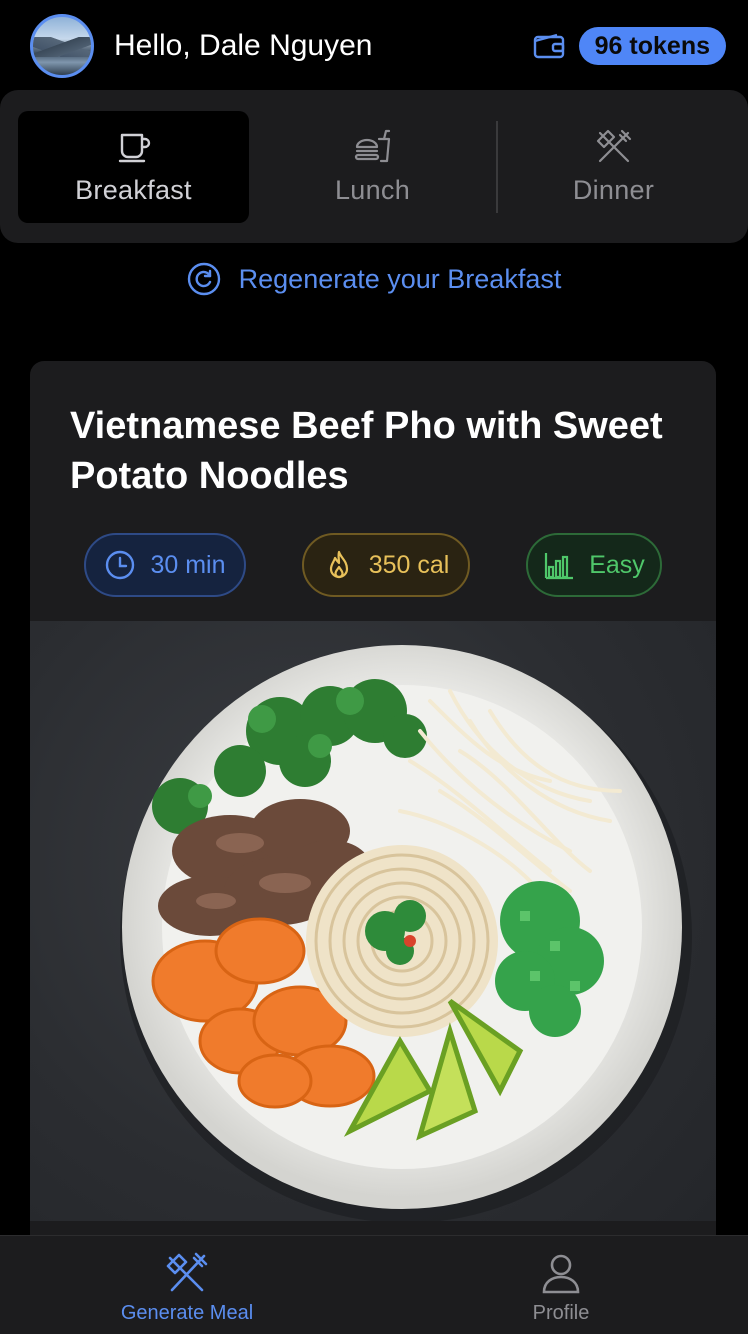  I want to click on difficulty-value: Easy, so click(617, 564).